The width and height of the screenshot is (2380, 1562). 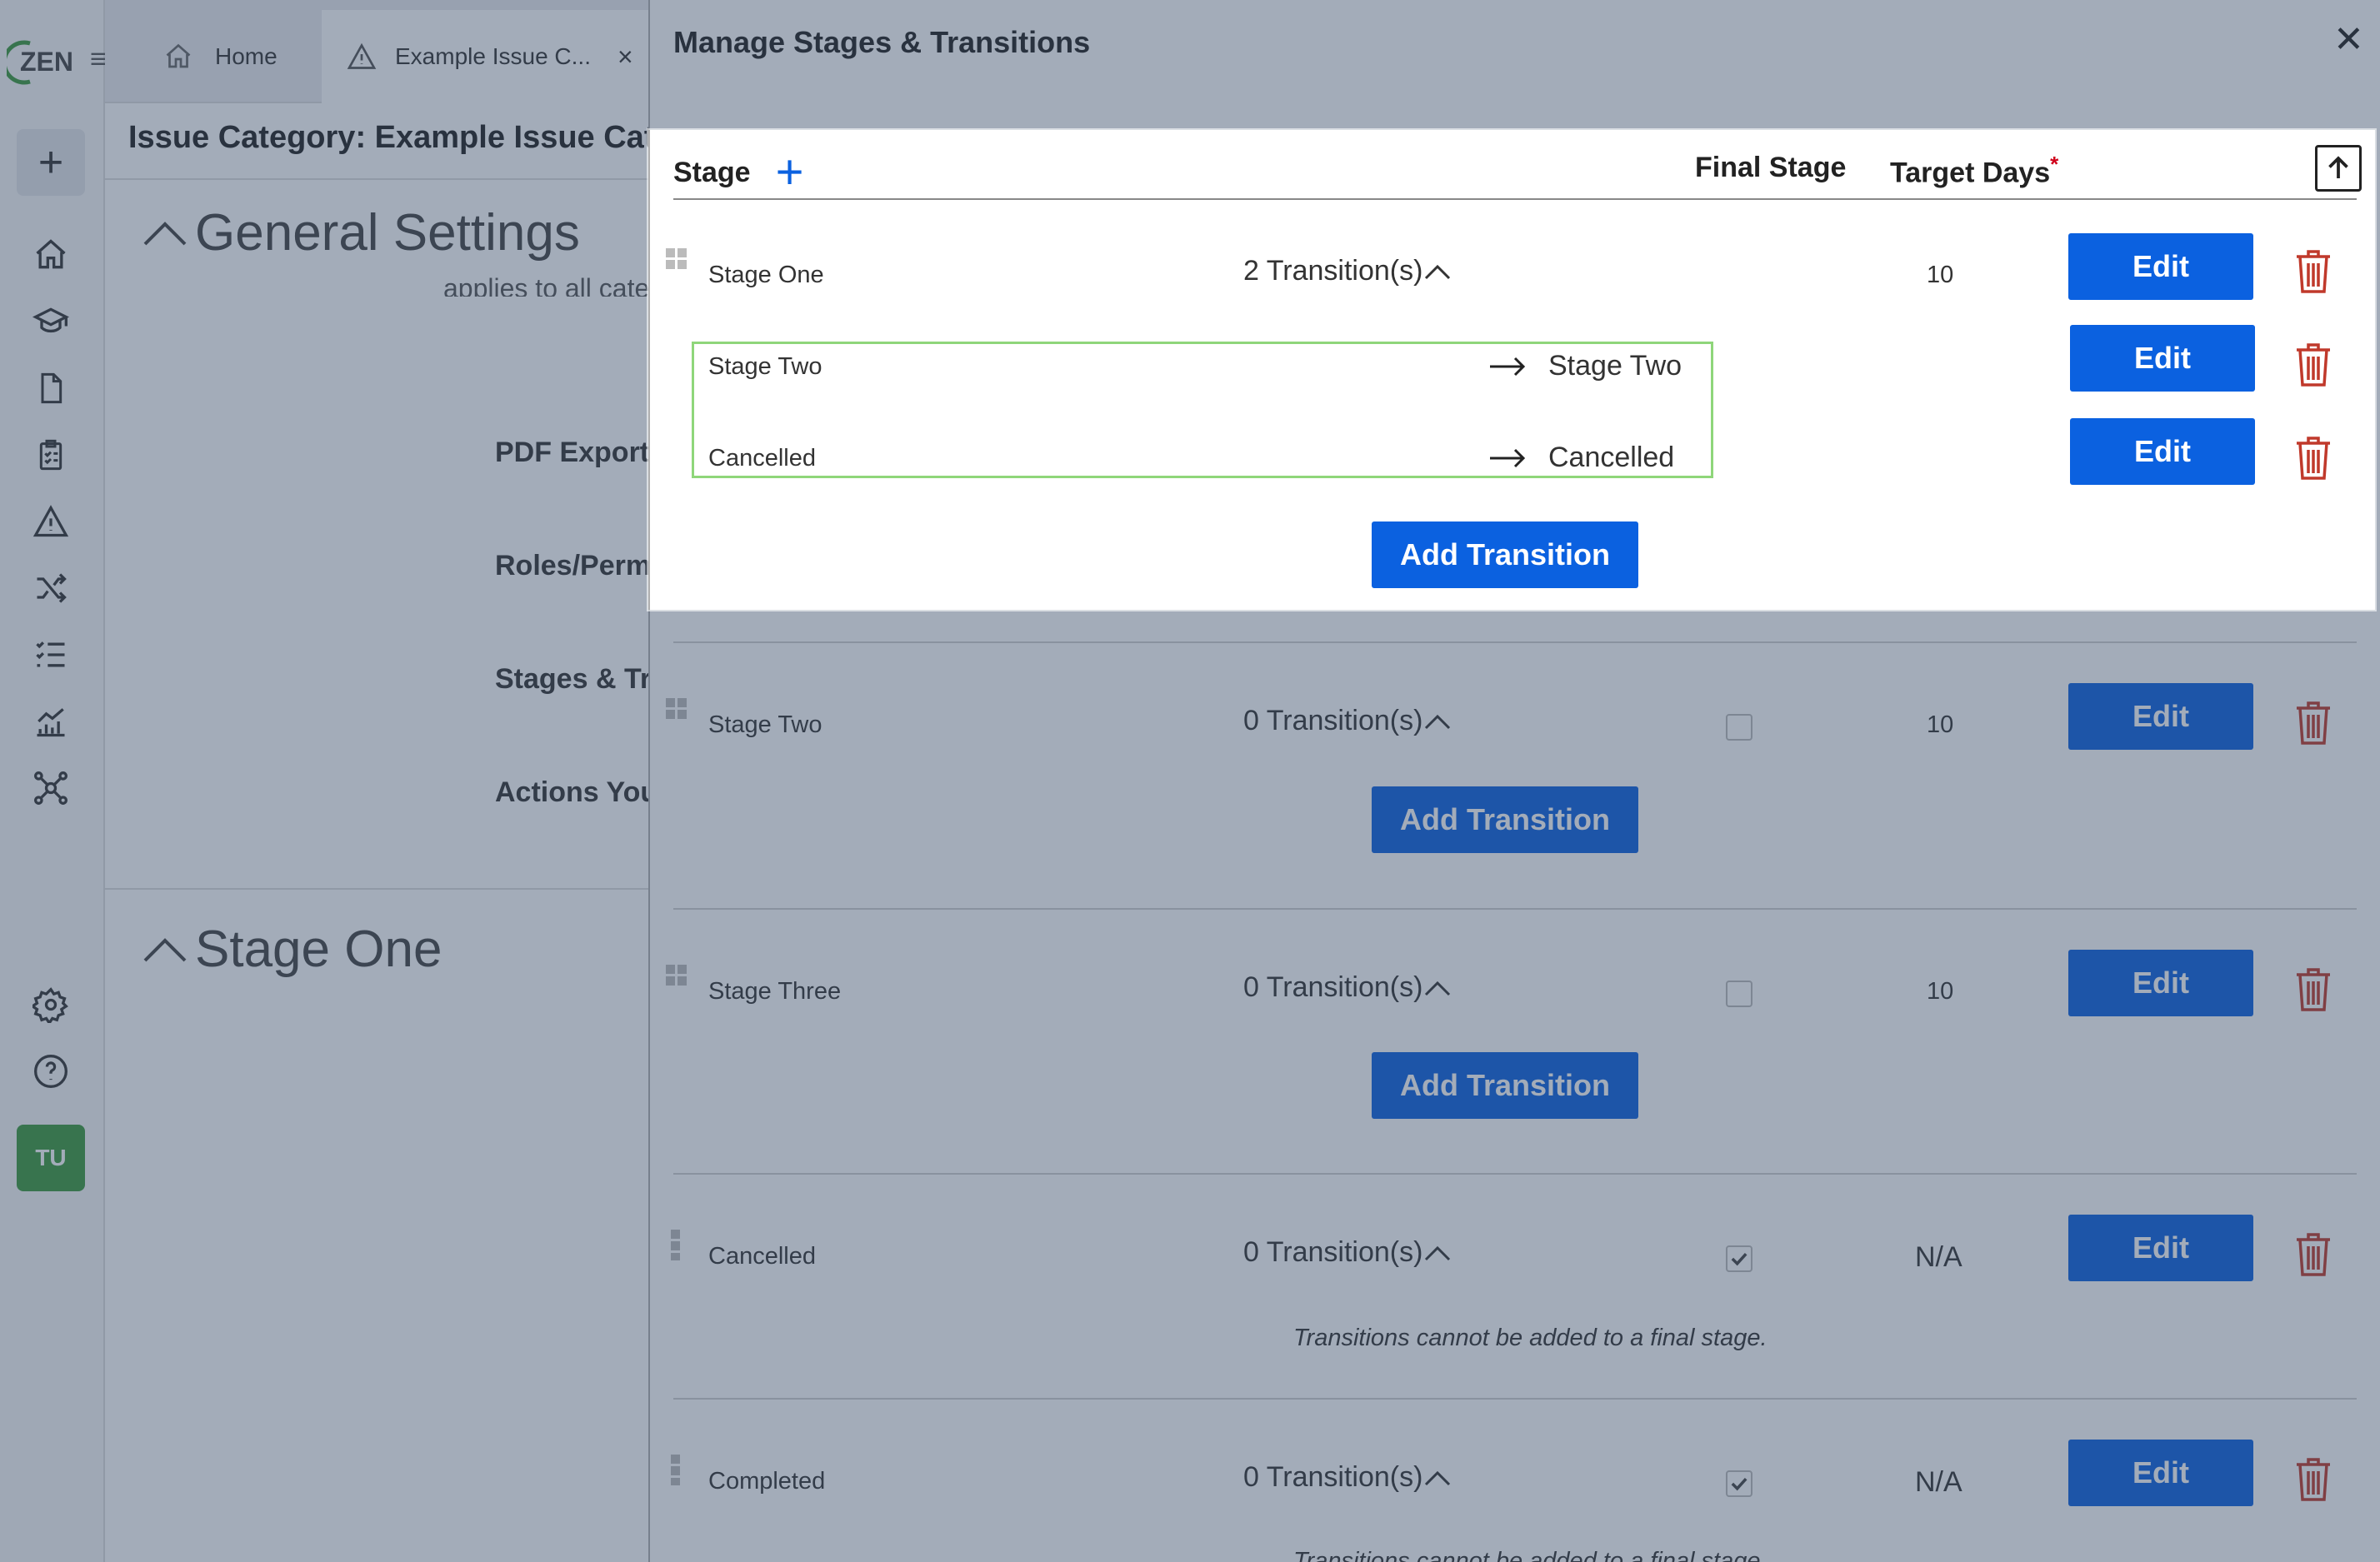 I want to click on list-icon, so click(x=51, y=654).